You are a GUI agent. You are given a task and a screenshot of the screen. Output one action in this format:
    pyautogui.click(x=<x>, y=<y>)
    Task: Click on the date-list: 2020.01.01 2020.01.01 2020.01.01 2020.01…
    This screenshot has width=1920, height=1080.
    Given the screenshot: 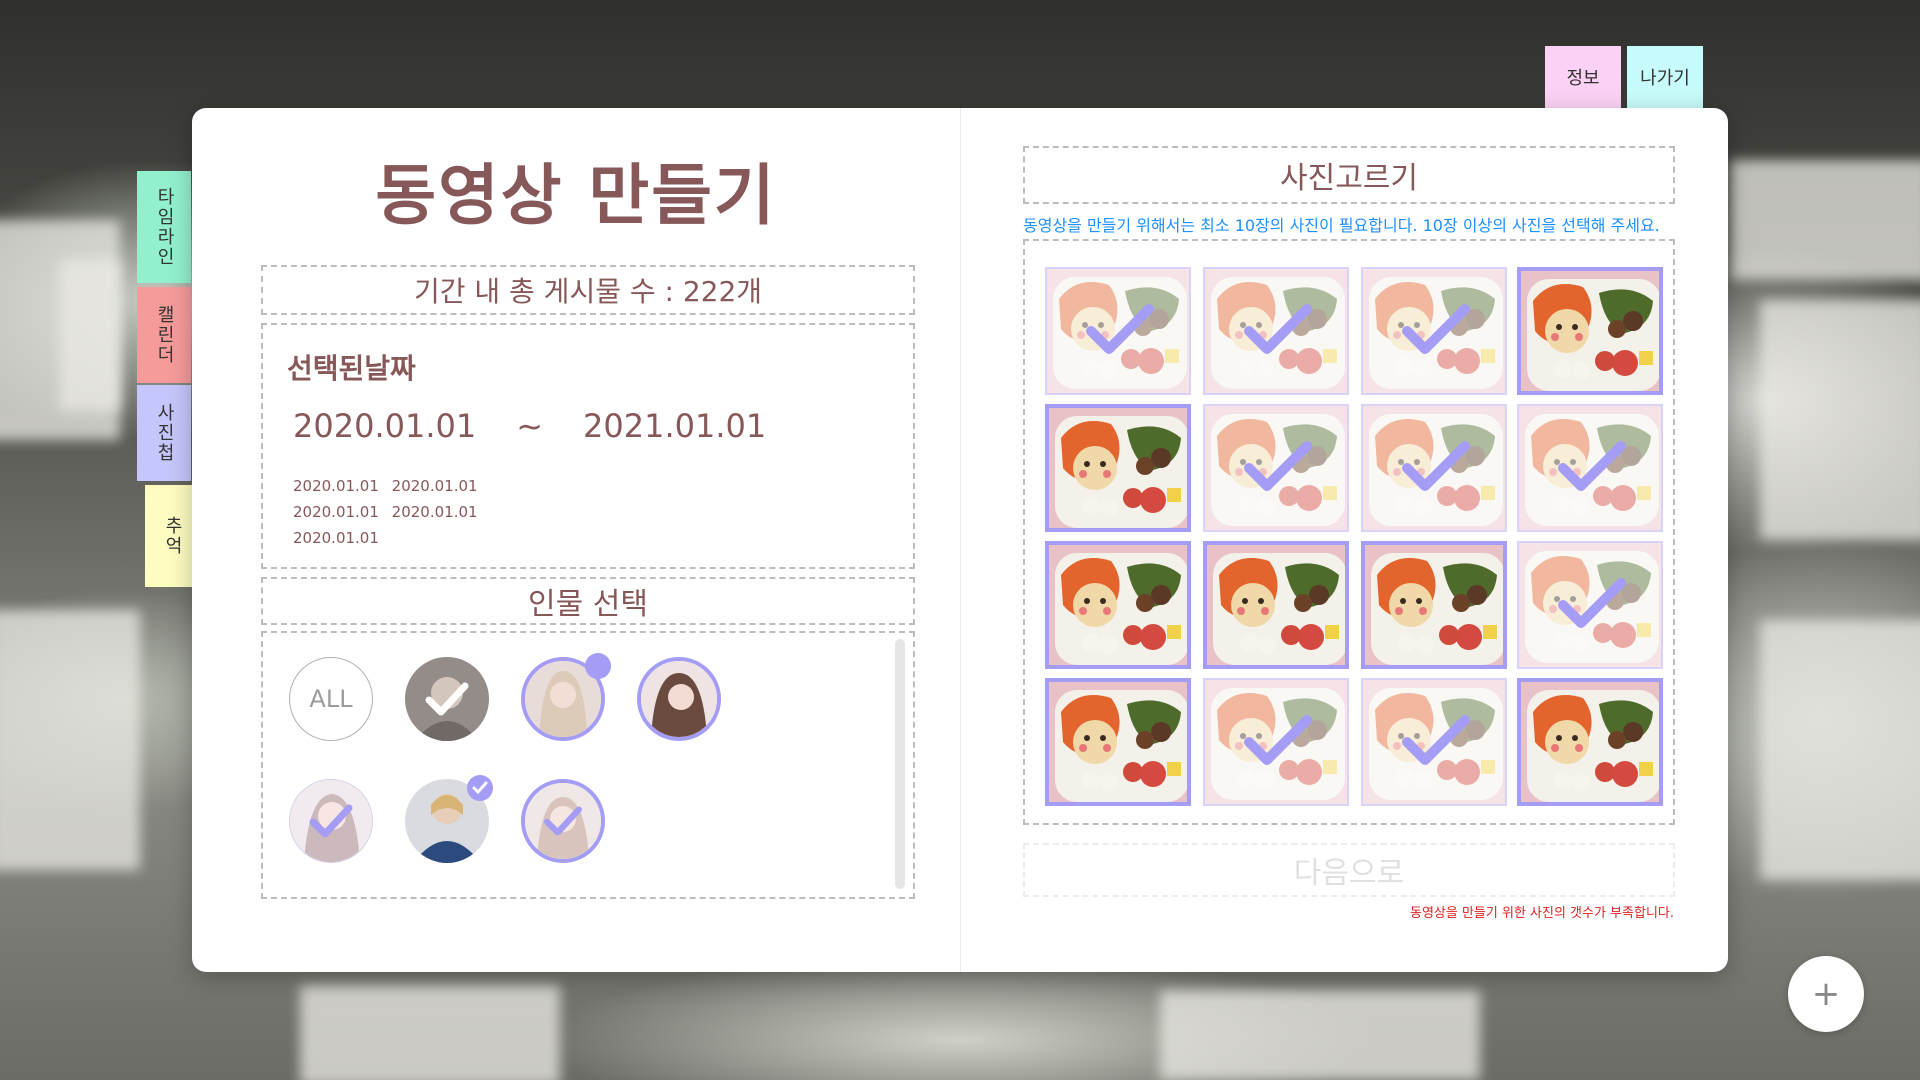 What is the action you would take?
    pyautogui.click(x=438, y=512)
    